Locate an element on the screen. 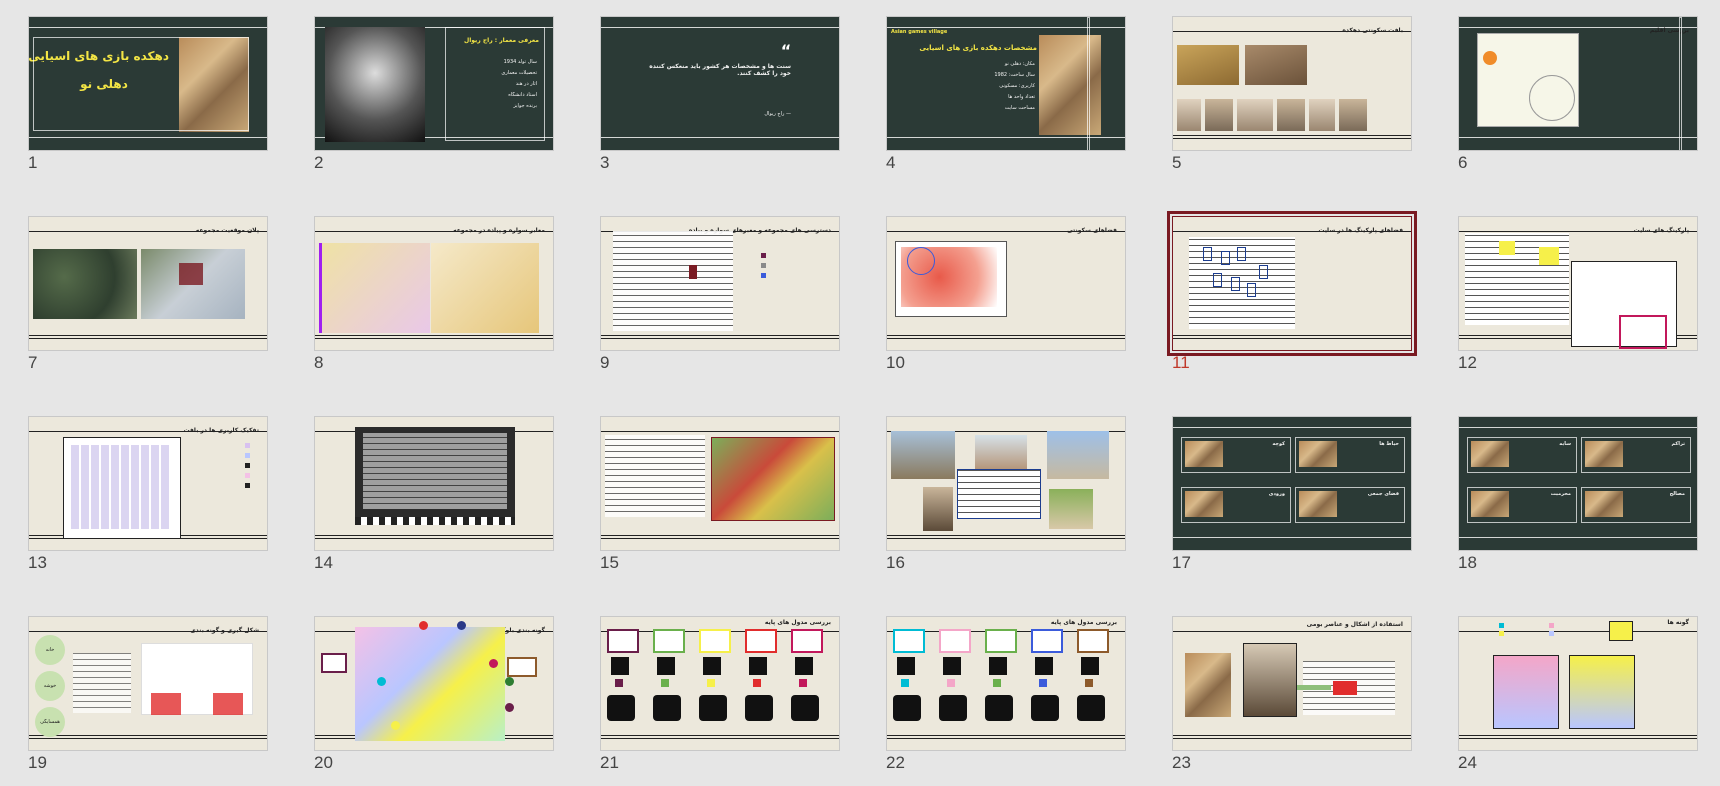 This screenshot has height=786, width=1720. slide-thumbnail-20: گونه بندی بلوک ها 20 is located at coordinates (435, 694).